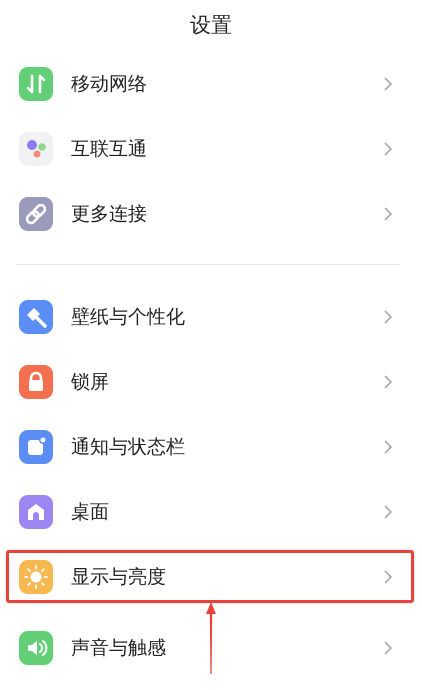  What do you see at coordinates (210, 213) in the screenshot?
I see `settings-item: 更多连接` at bounding box center [210, 213].